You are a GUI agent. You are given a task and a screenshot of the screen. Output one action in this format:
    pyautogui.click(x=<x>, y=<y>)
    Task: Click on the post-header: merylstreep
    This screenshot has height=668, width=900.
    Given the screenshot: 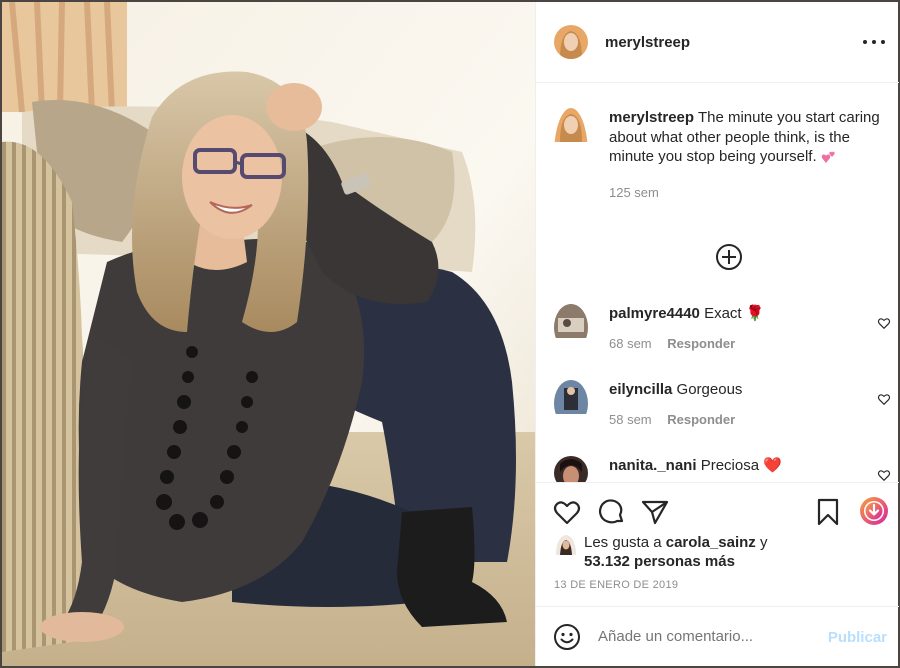 What is the action you would take?
    pyautogui.click(x=717, y=42)
    